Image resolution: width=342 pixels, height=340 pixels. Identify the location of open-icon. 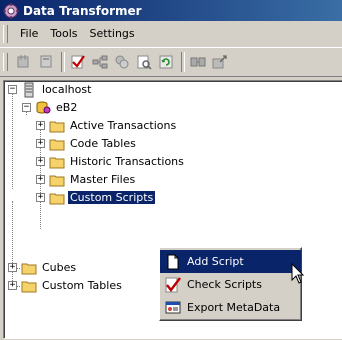
(46, 62).